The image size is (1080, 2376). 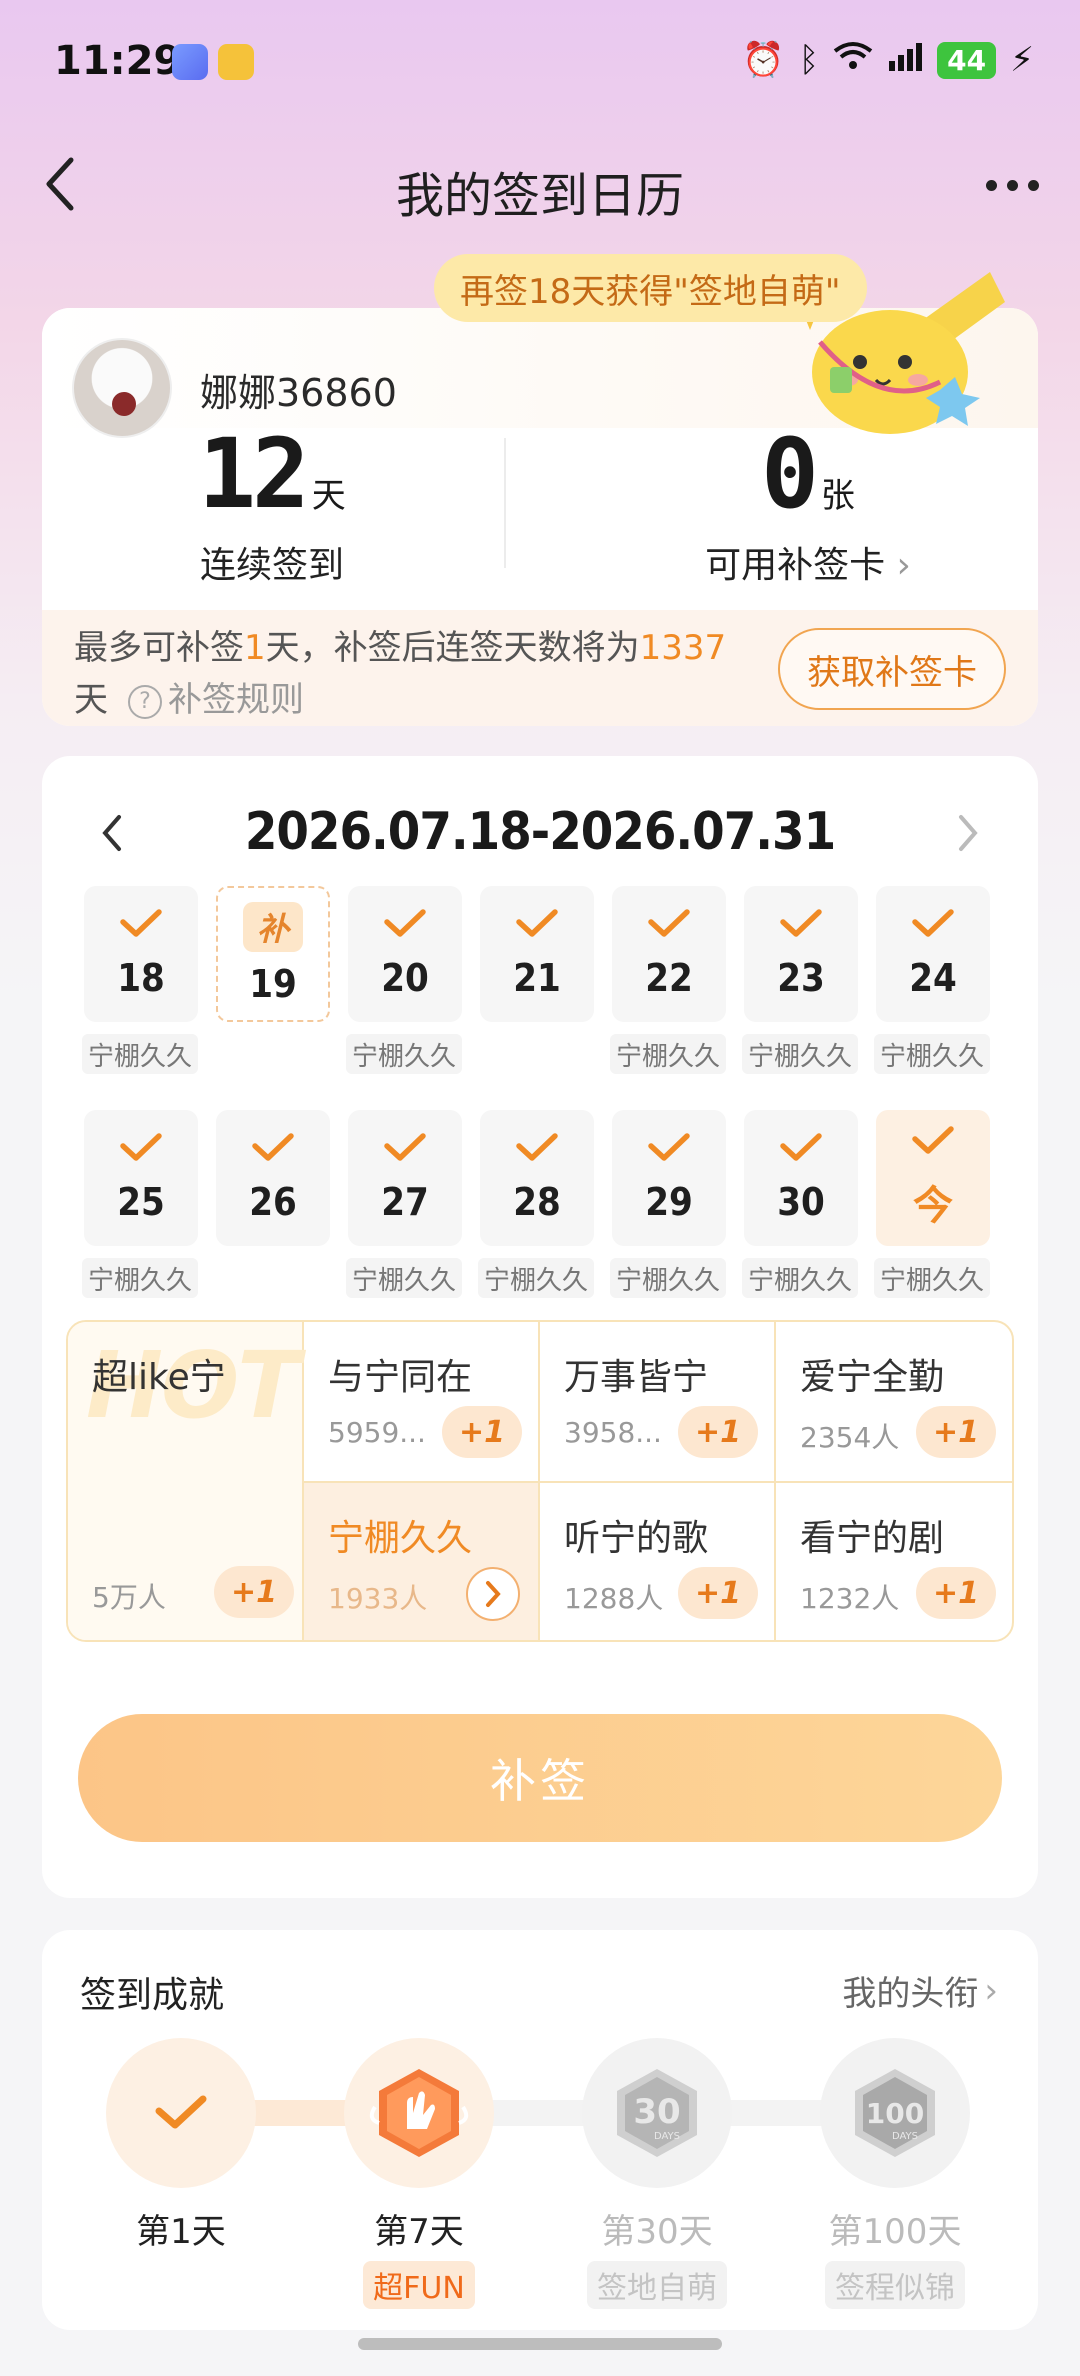 What do you see at coordinates (422, 1402) in the screenshot?
I see `topic-item: 与宁同在 5959... +1` at bounding box center [422, 1402].